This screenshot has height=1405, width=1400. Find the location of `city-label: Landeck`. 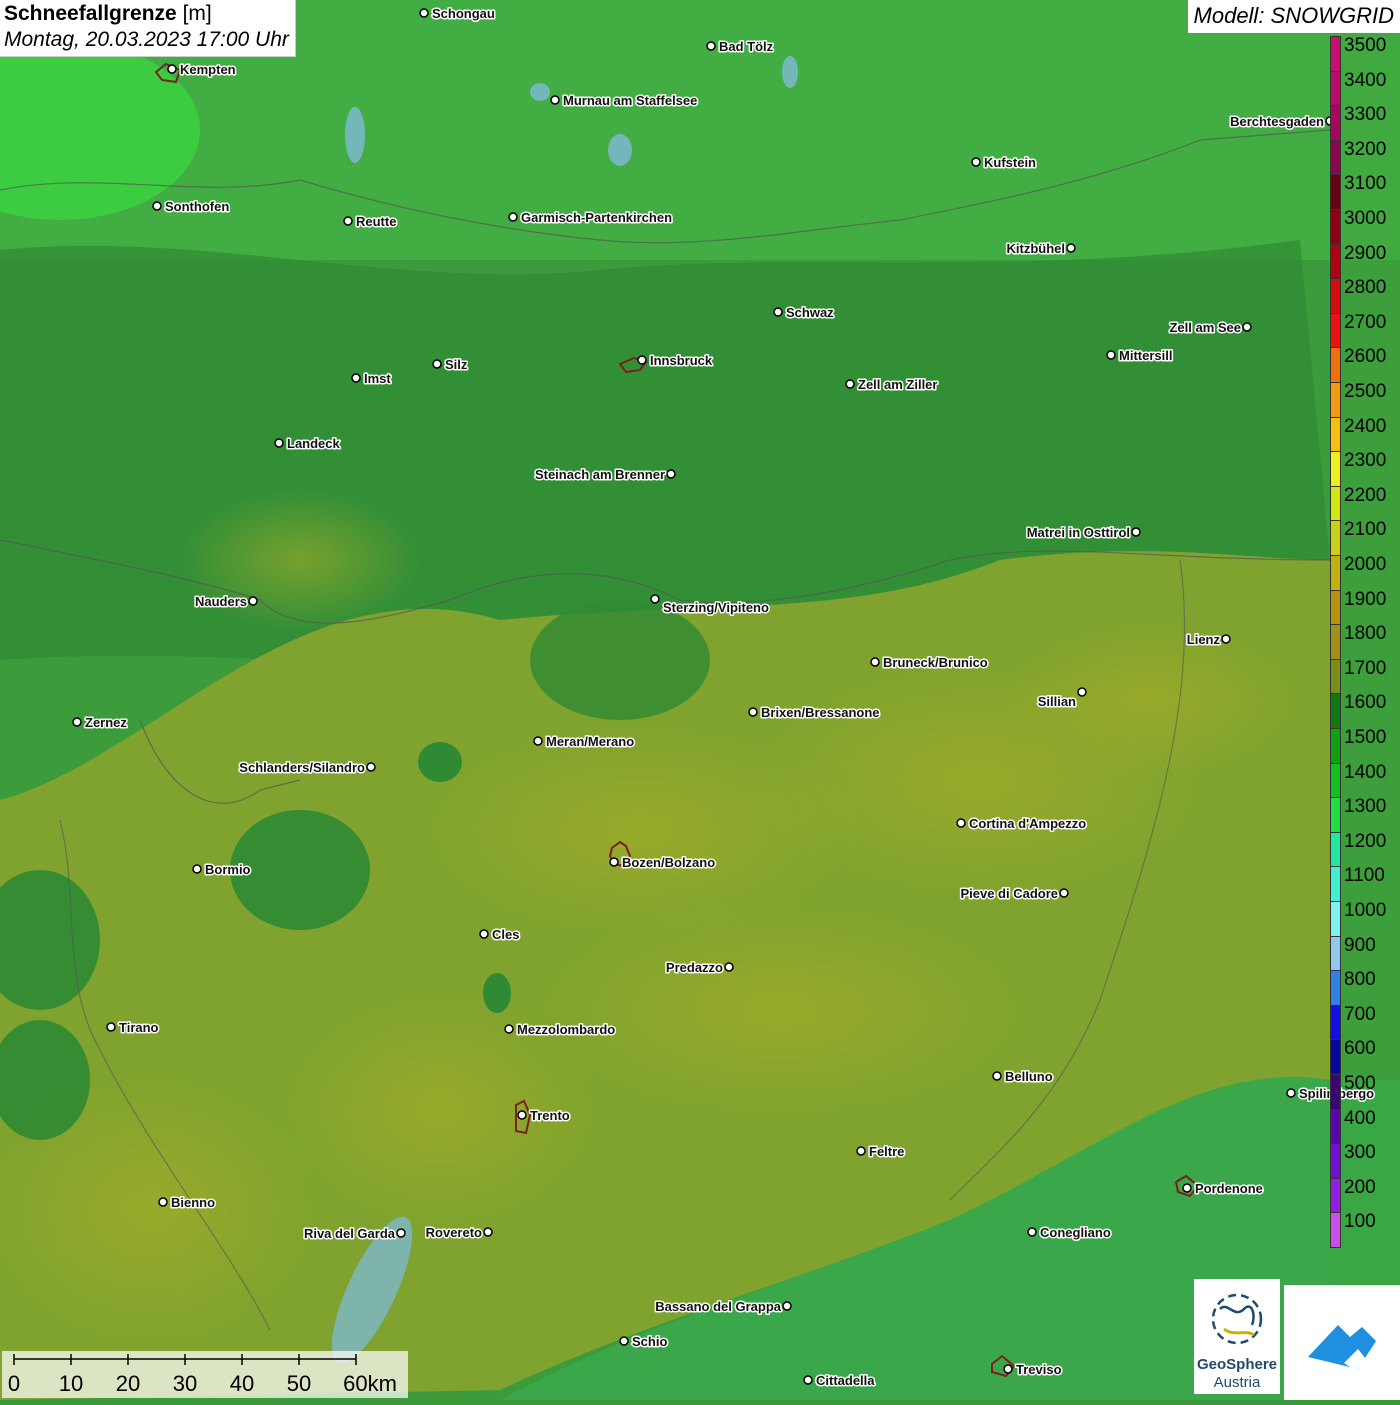

city-label: Landeck is located at coordinates (314, 443).